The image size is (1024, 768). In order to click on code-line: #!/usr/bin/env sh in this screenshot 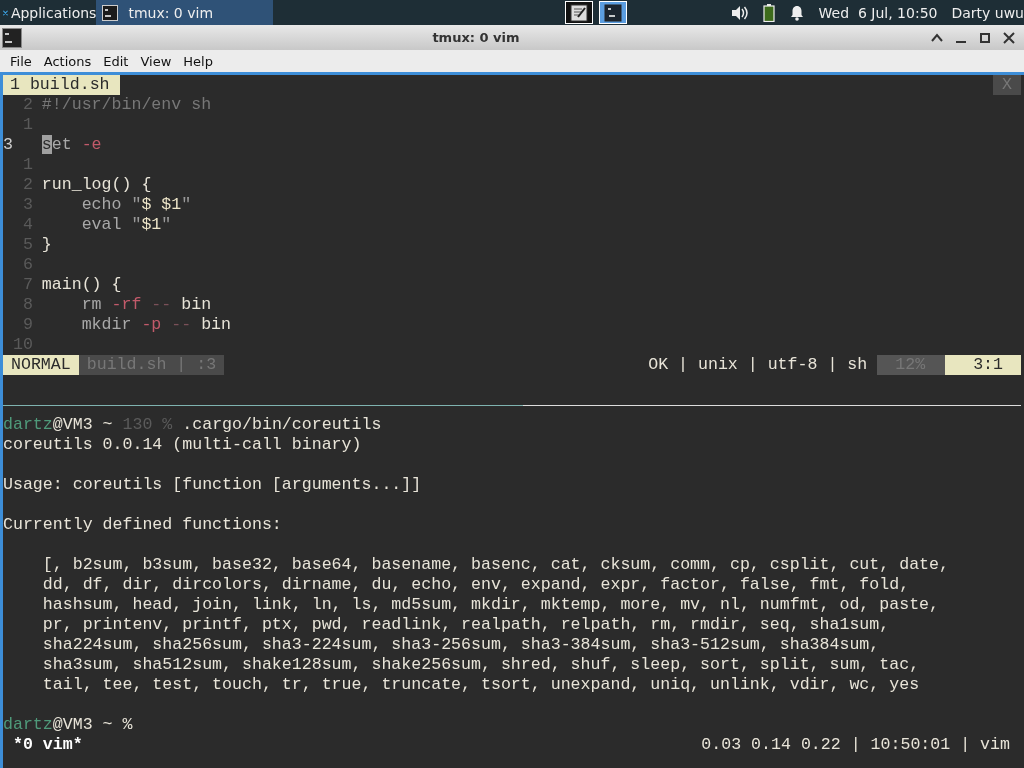, I will do `click(126, 105)`.